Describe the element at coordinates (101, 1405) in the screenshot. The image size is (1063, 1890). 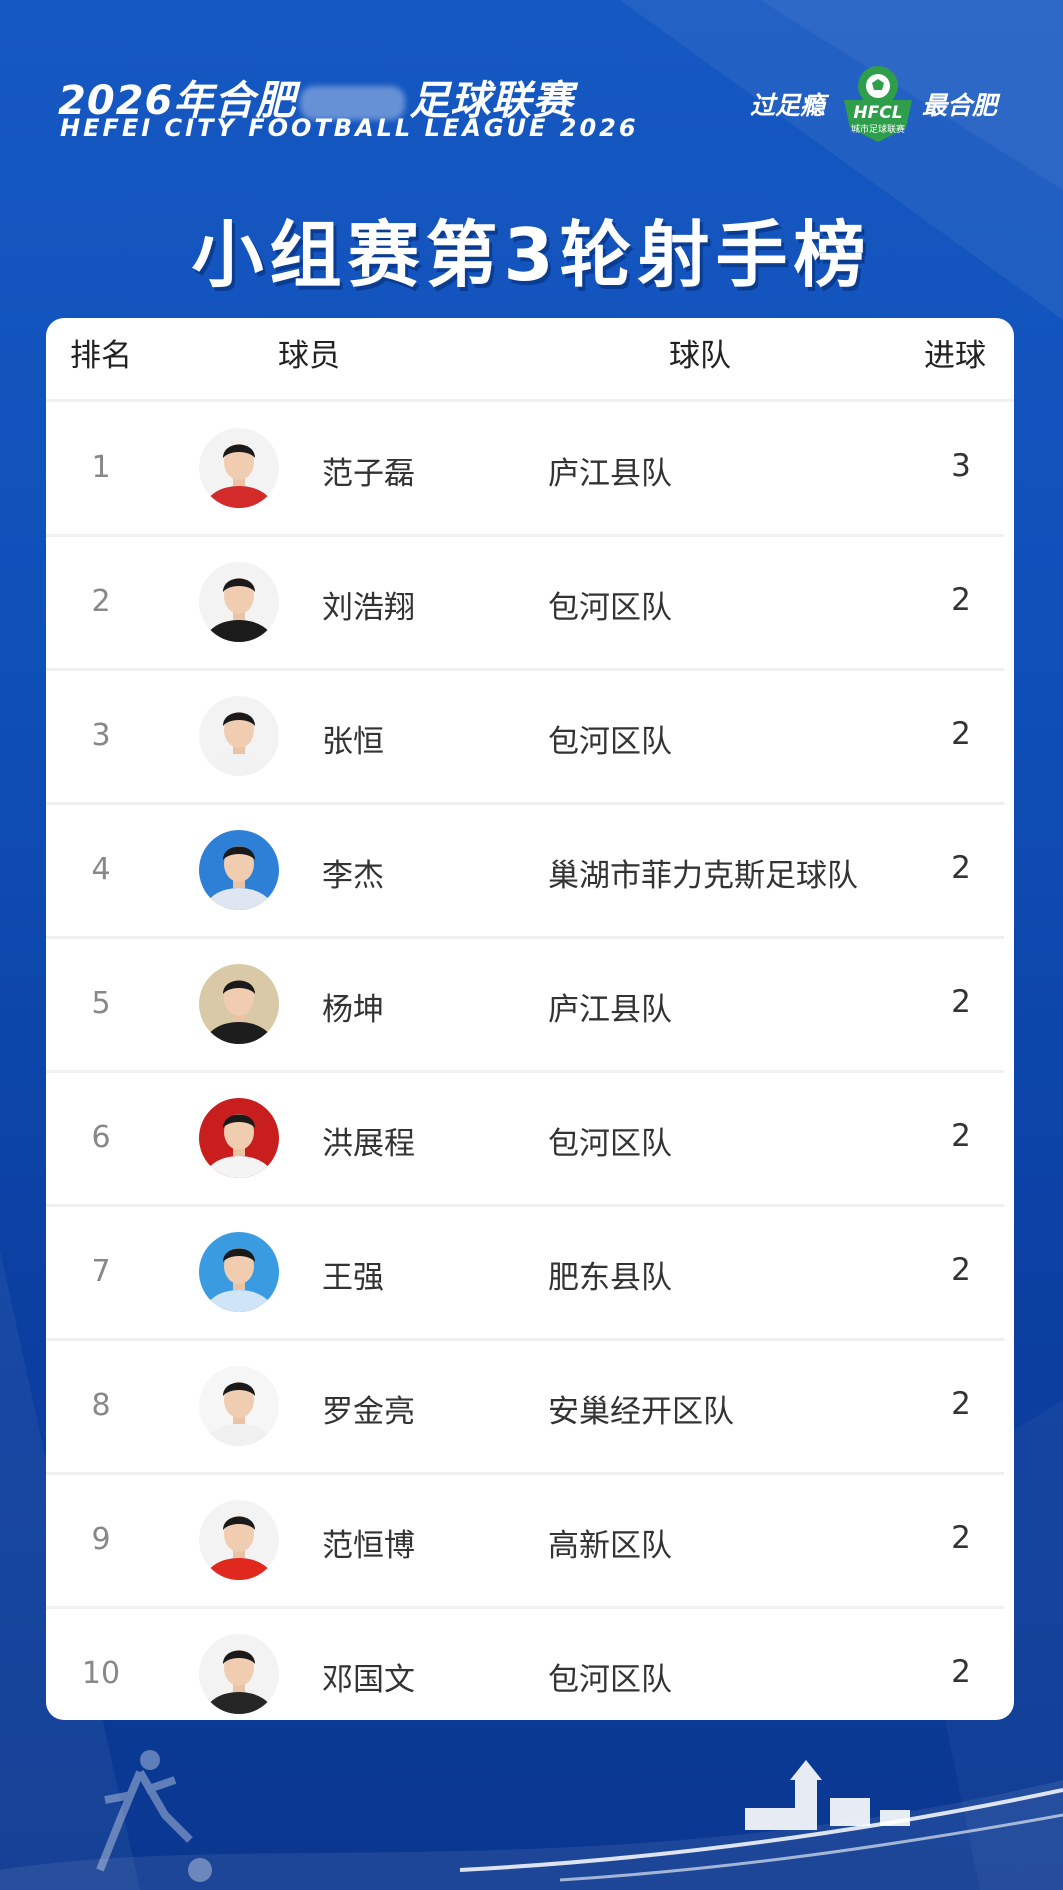
I see `rank-cell: 8` at that location.